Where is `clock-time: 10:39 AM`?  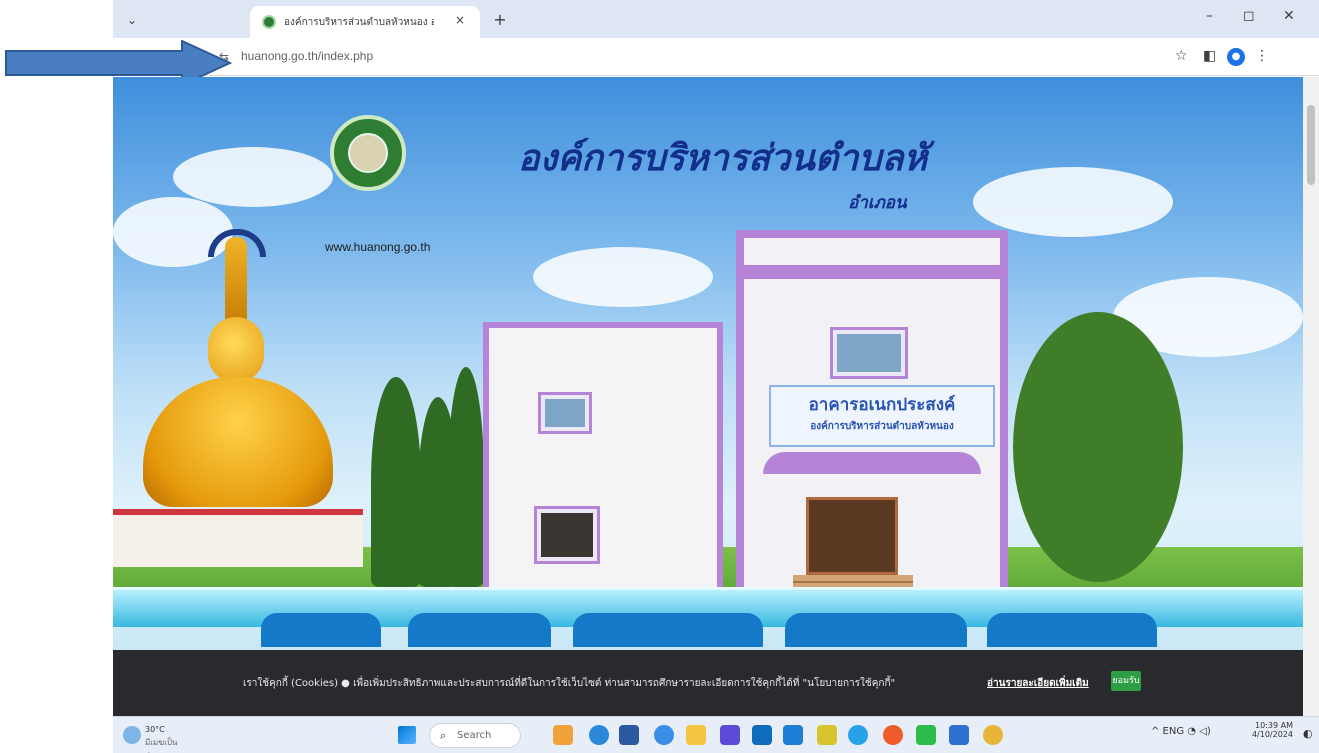
clock-time: 10:39 AM is located at coordinates (1274, 725).